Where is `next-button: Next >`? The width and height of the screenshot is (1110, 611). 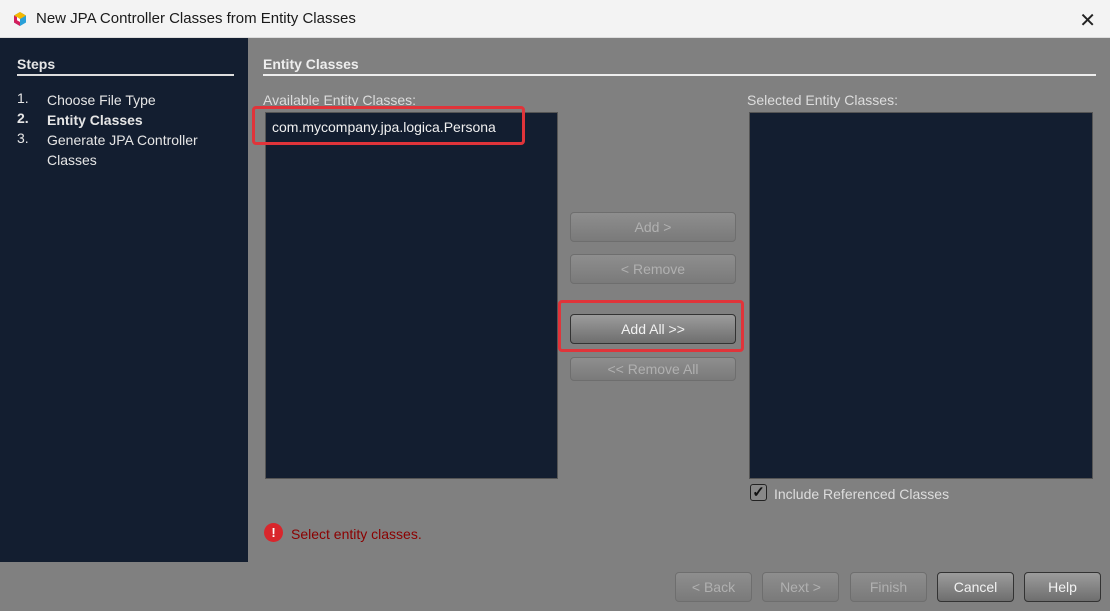 next-button: Next > is located at coordinates (800, 587).